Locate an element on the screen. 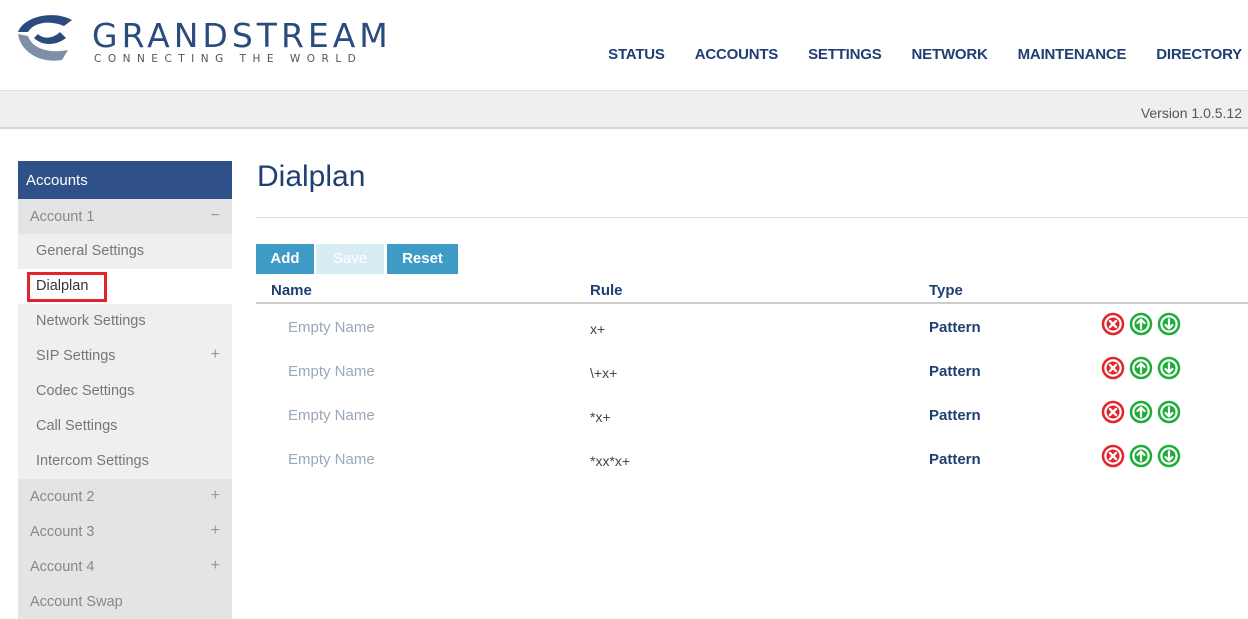  table-row: Empty Name x+ Pattern is located at coordinates (752, 337).